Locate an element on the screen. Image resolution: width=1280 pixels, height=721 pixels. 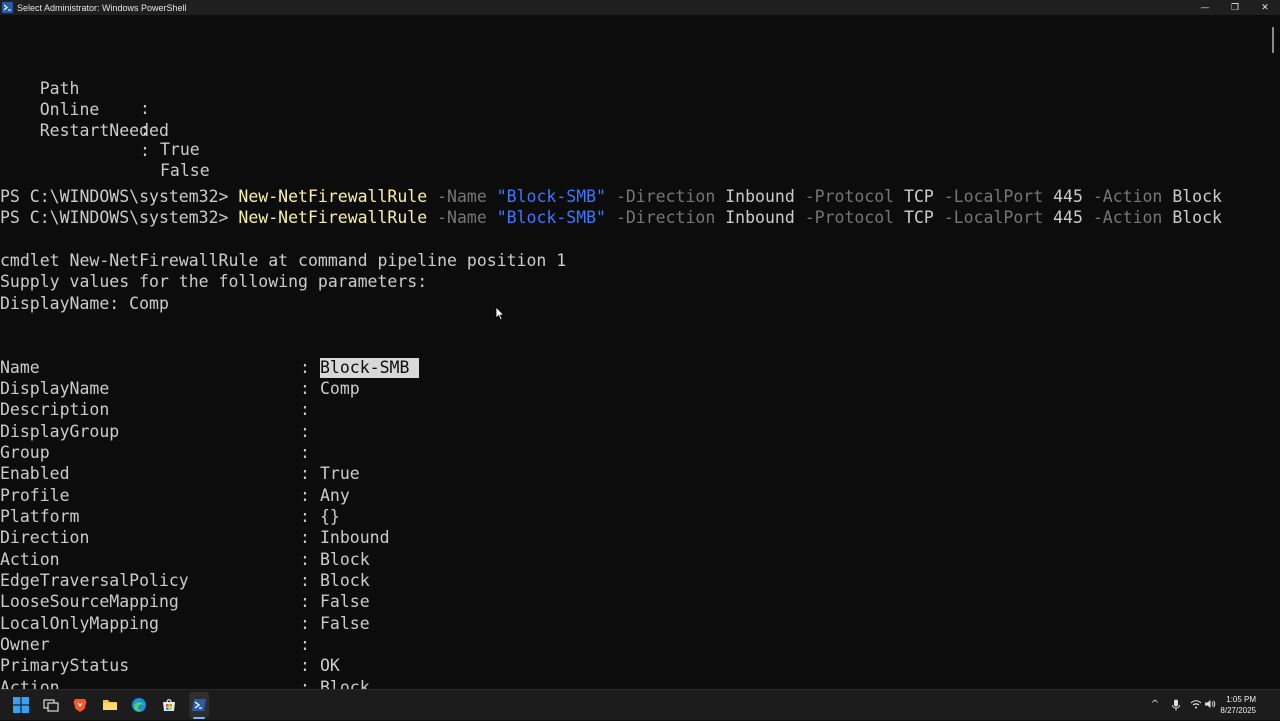
parameter: -LocalPort is located at coordinates (993, 217).